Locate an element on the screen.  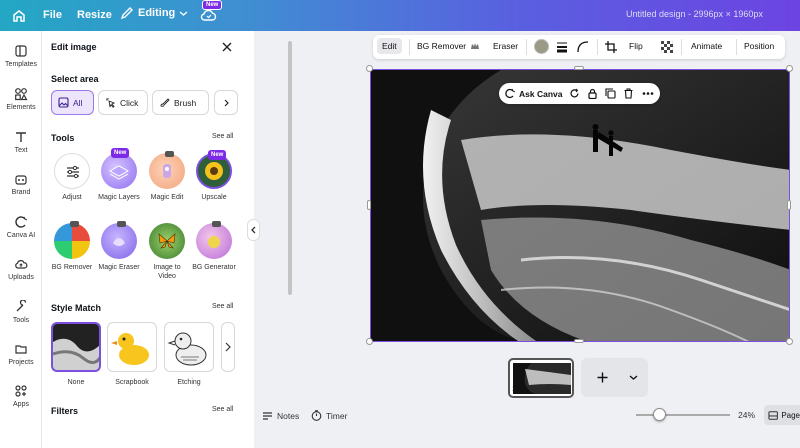
rail-label: Canva AI is located at coordinates (21, 235).